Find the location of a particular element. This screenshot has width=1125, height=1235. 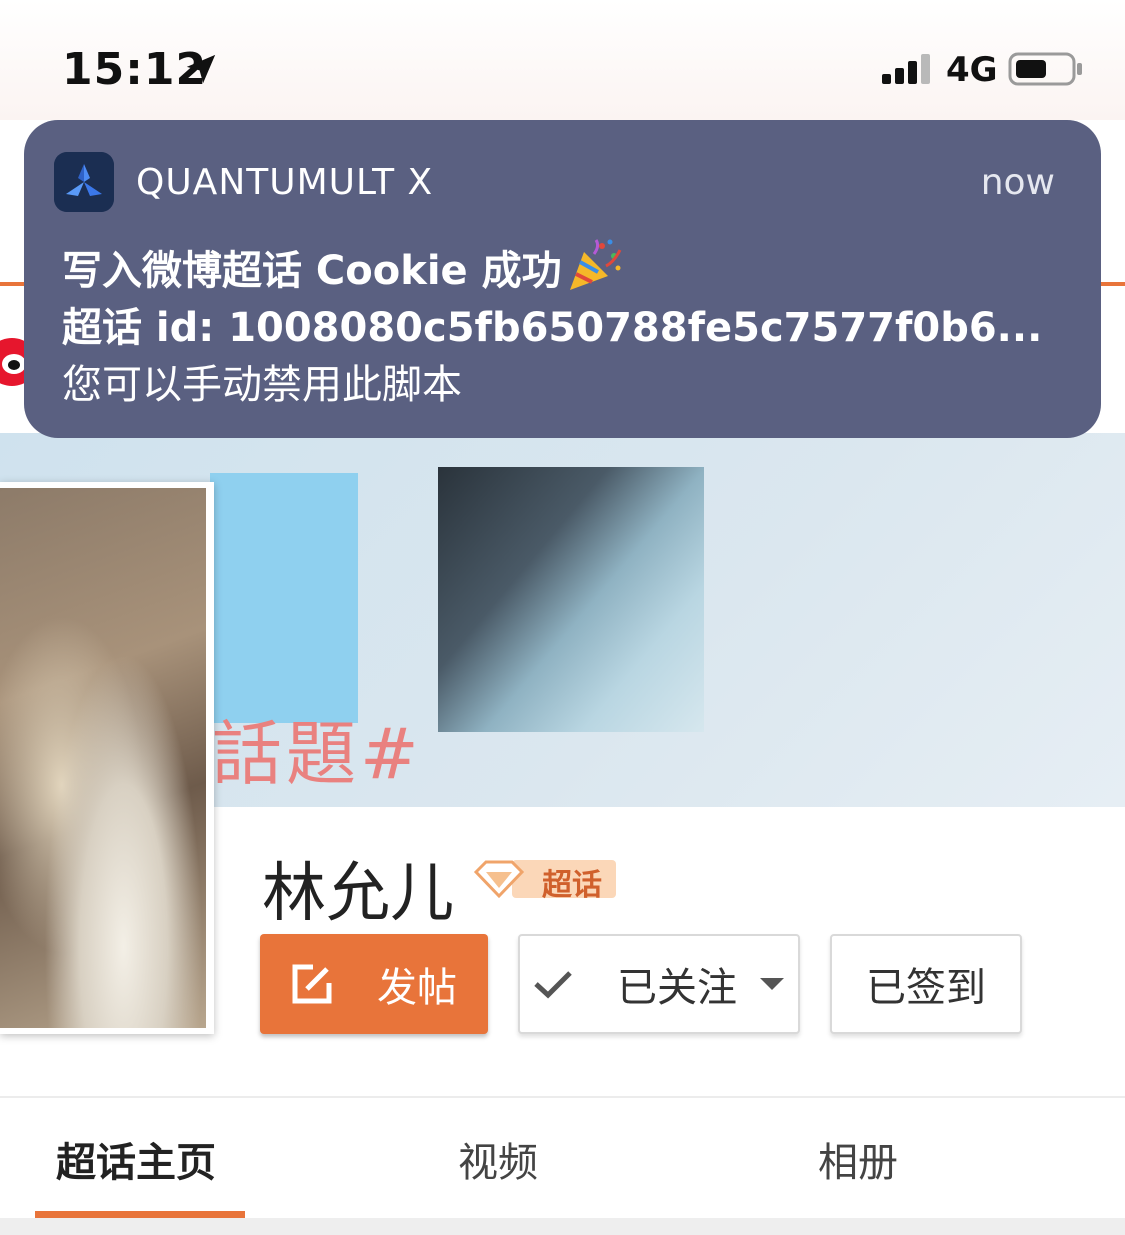

tab-albums: 相册 is located at coordinates (858, 1159).